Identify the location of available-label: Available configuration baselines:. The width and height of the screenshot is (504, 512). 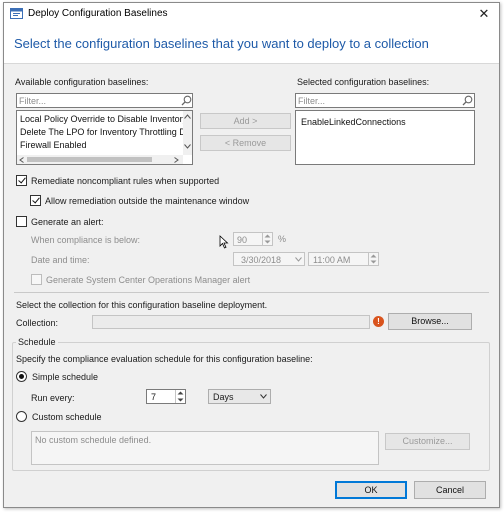
(82, 82).